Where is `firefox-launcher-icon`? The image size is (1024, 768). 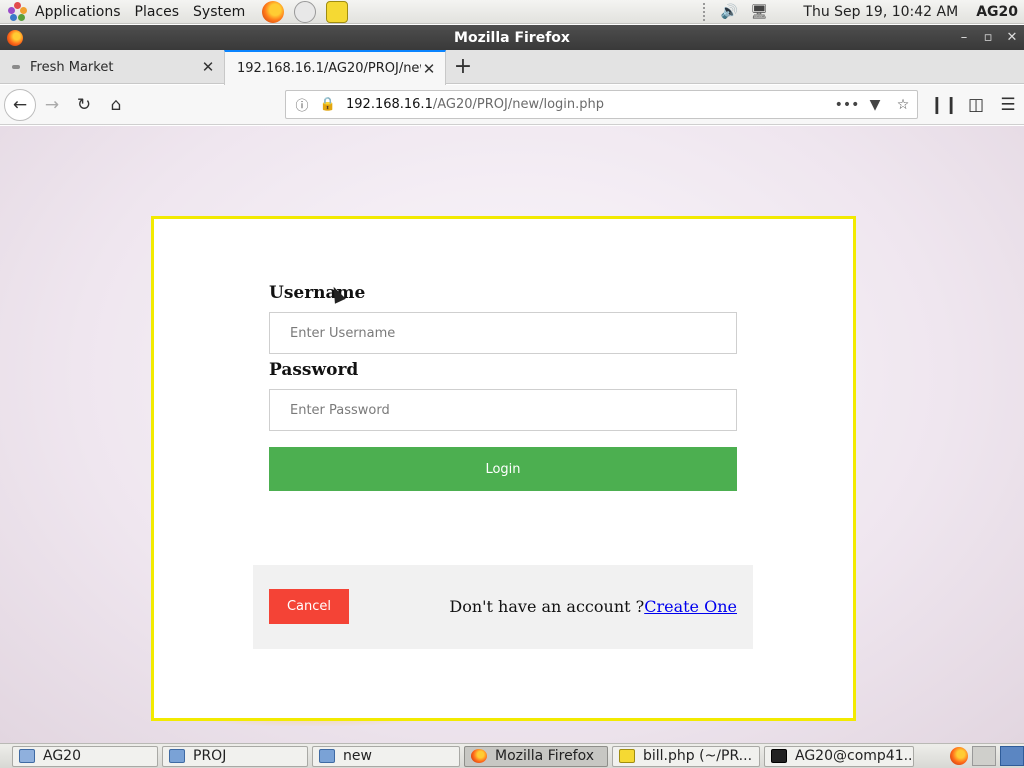 firefox-launcher-icon is located at coordinates (273, 11).